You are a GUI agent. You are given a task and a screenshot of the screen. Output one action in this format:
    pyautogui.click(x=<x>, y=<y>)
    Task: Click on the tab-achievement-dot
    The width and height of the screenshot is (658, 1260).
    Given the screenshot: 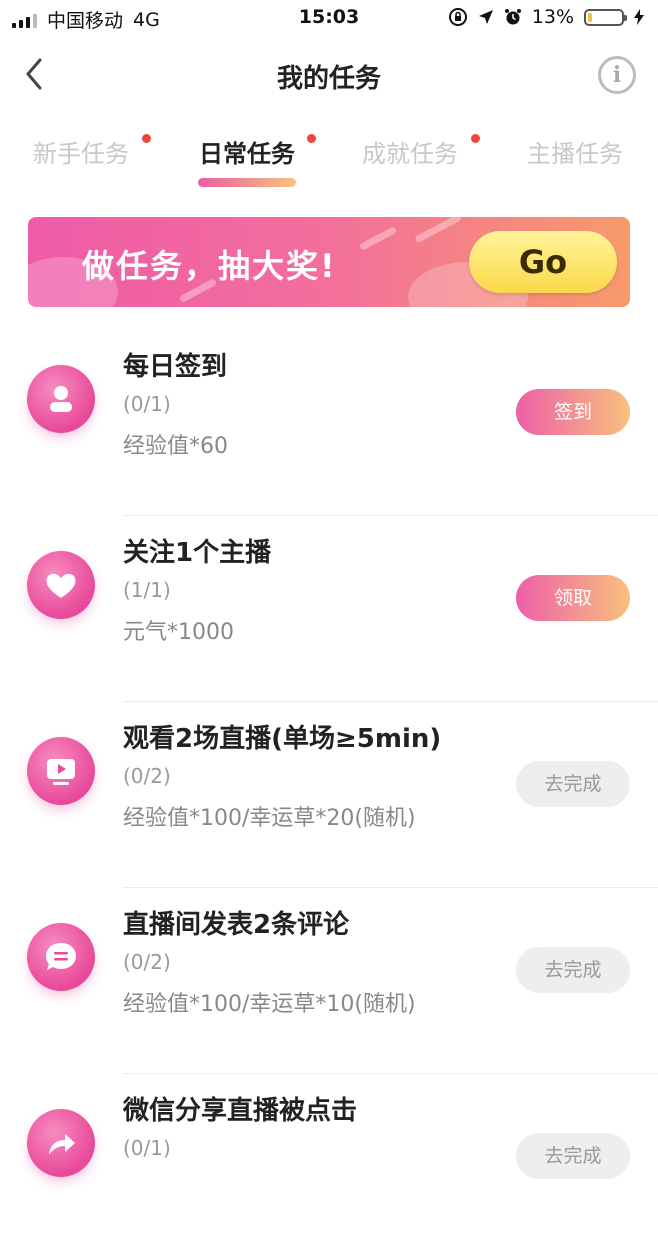 What is the action you would take?
    pyautogui.click(x=475, y=138)
    